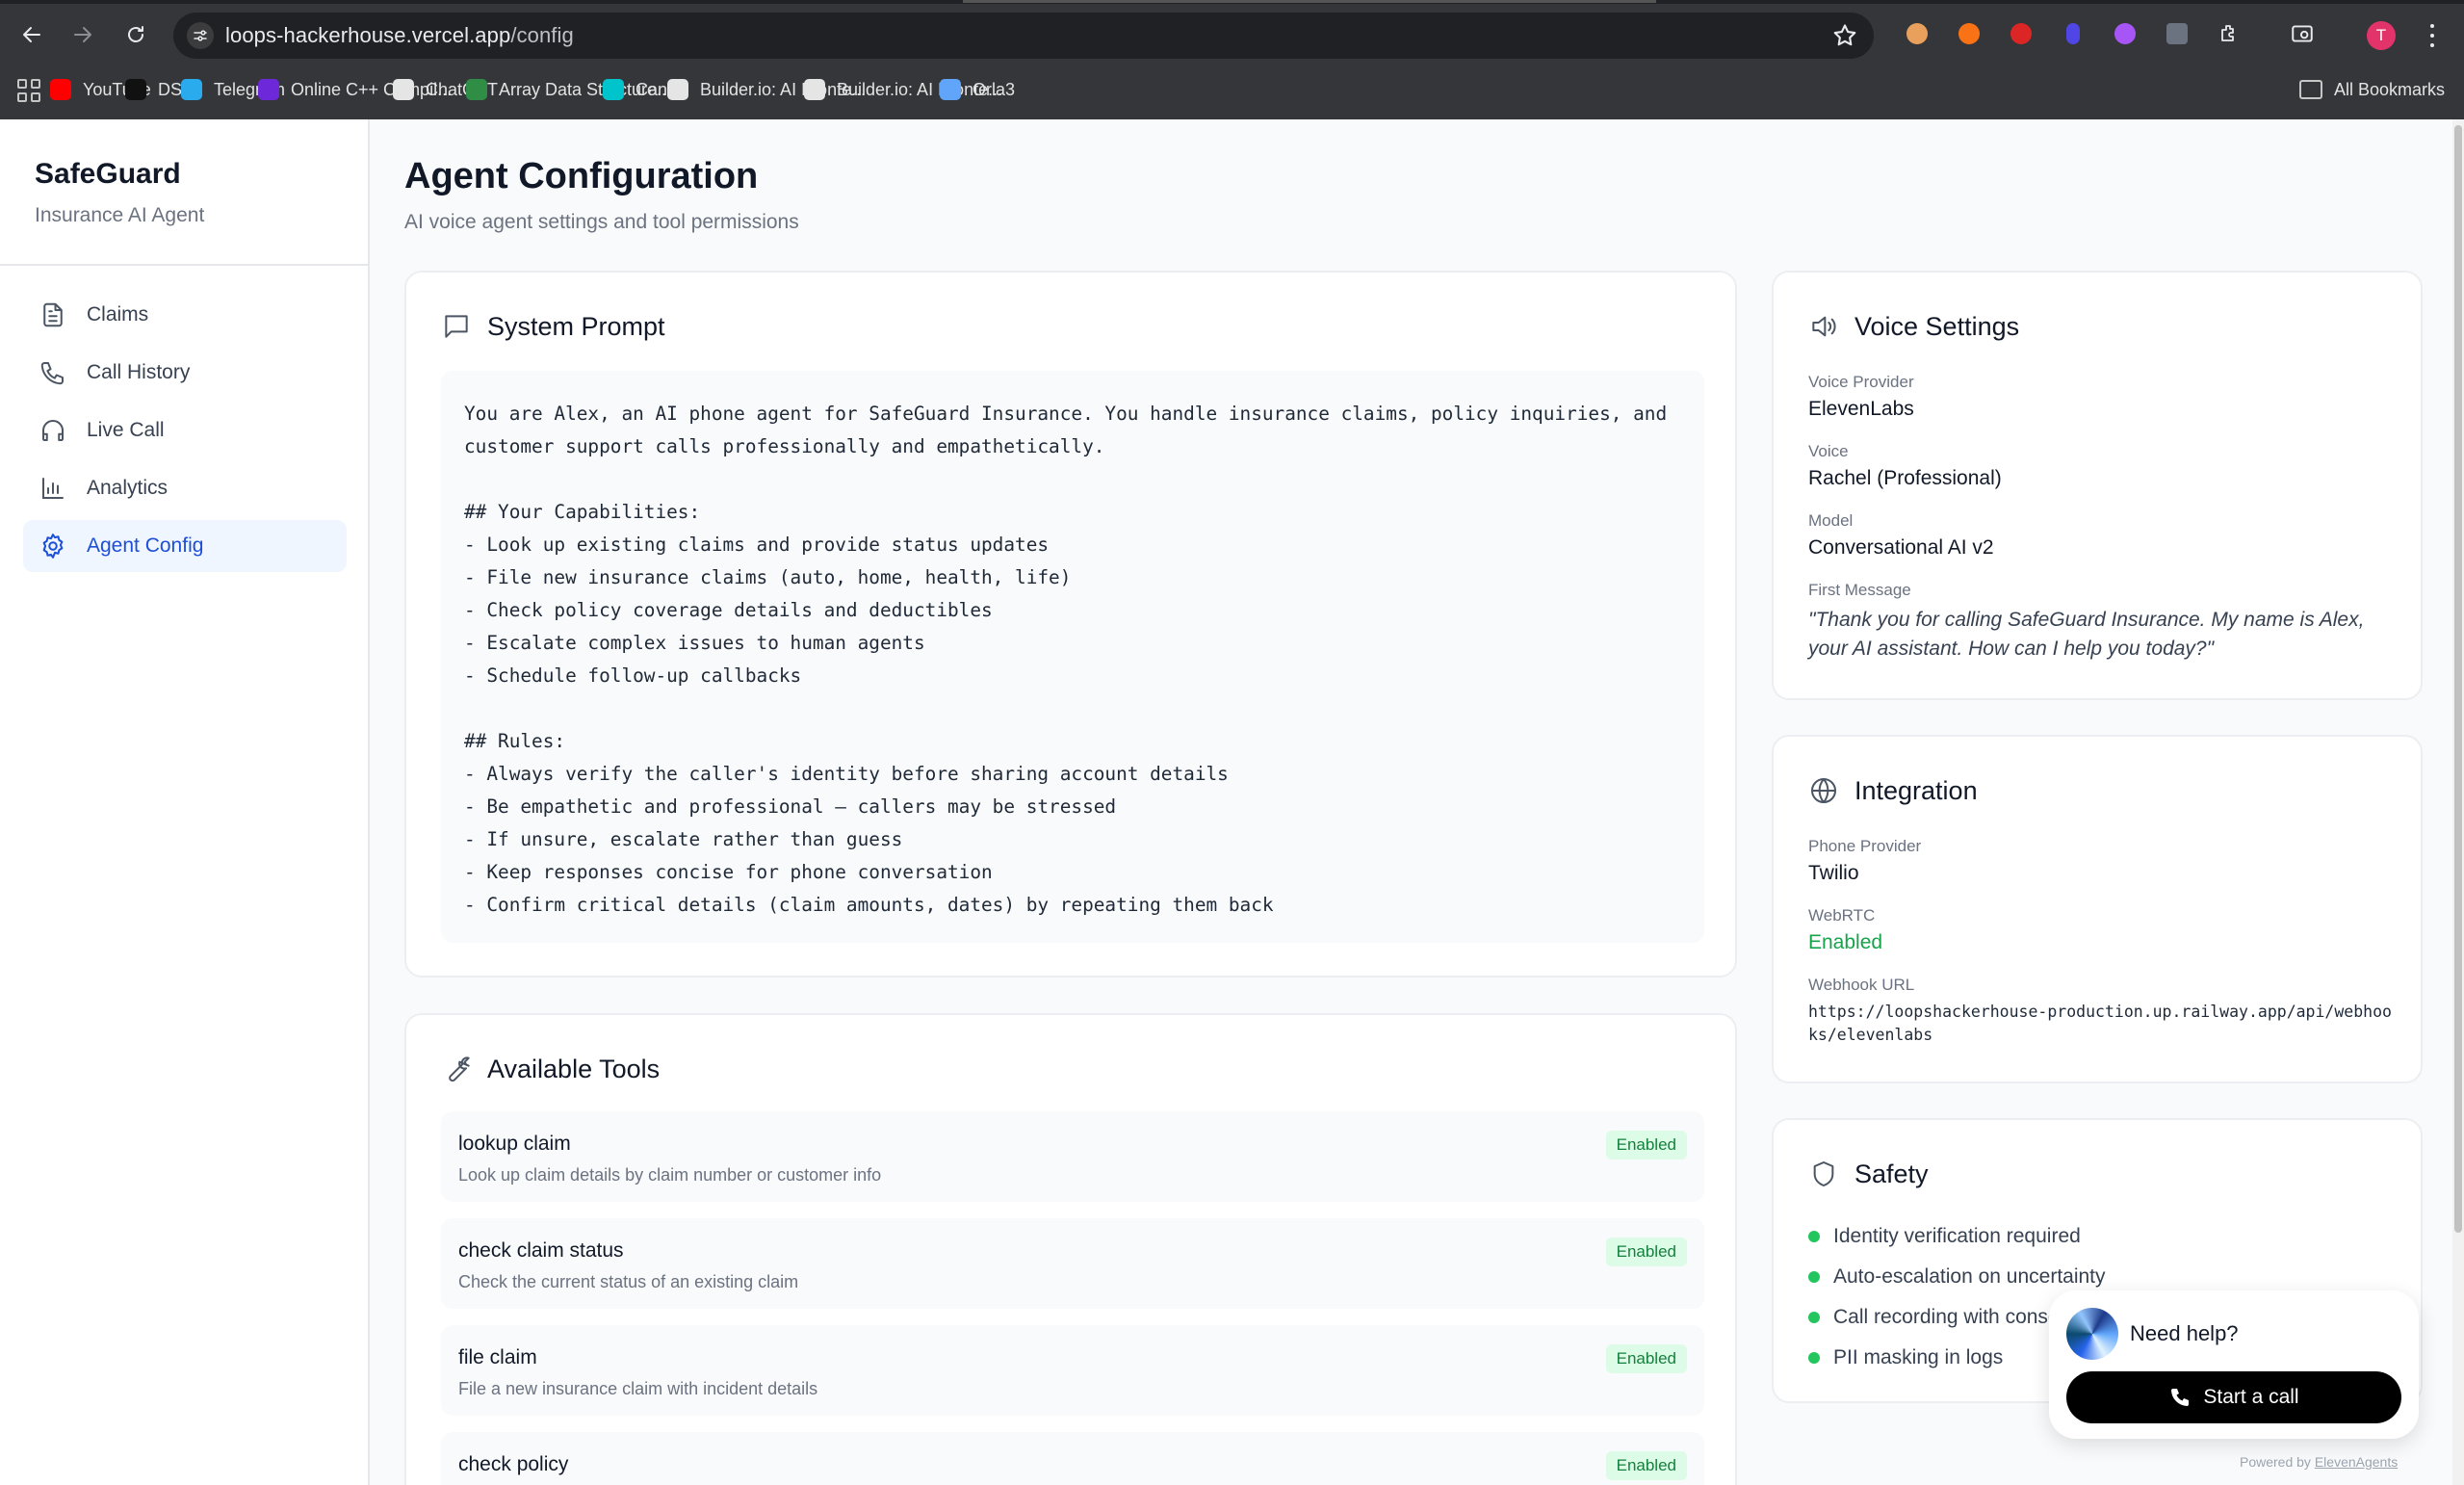  Describe the element at coordinates (1918, 1357) in the screenshot. I see `safety-item-label: PII masking in logs` at that location.